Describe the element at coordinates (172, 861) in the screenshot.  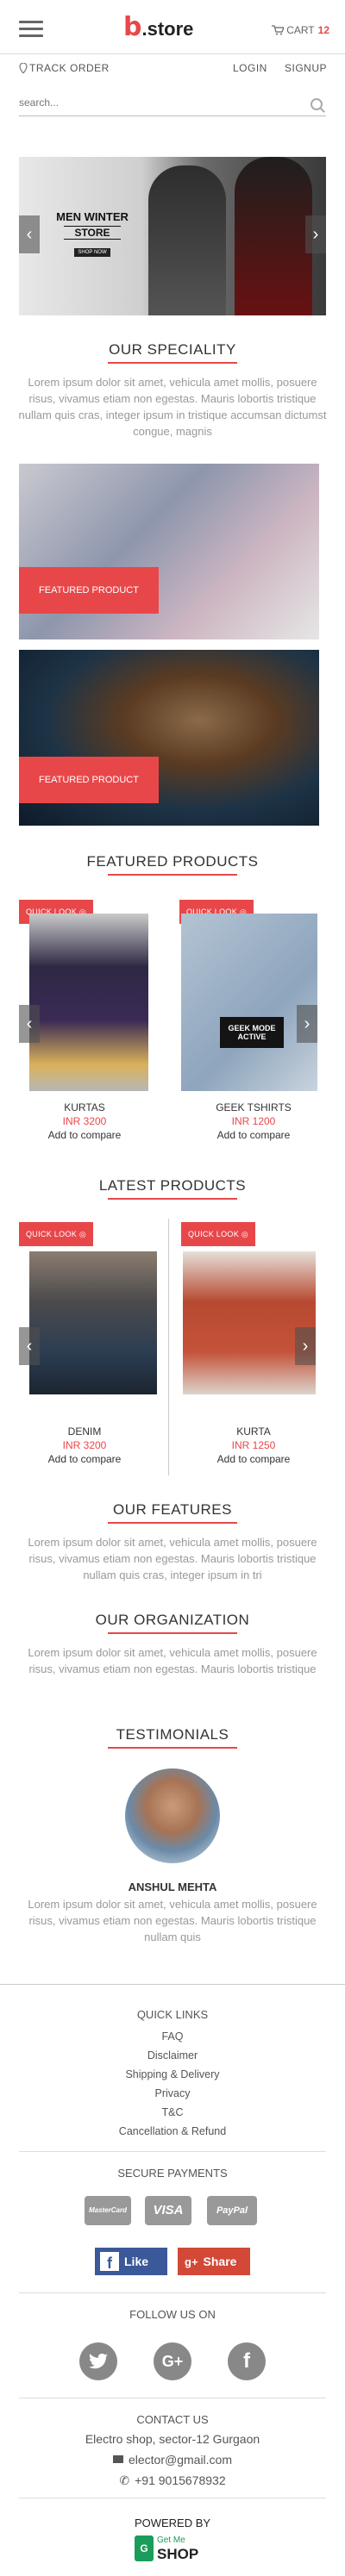
I see `featured-products-title: FEATURED PRODUCTS` at that location.